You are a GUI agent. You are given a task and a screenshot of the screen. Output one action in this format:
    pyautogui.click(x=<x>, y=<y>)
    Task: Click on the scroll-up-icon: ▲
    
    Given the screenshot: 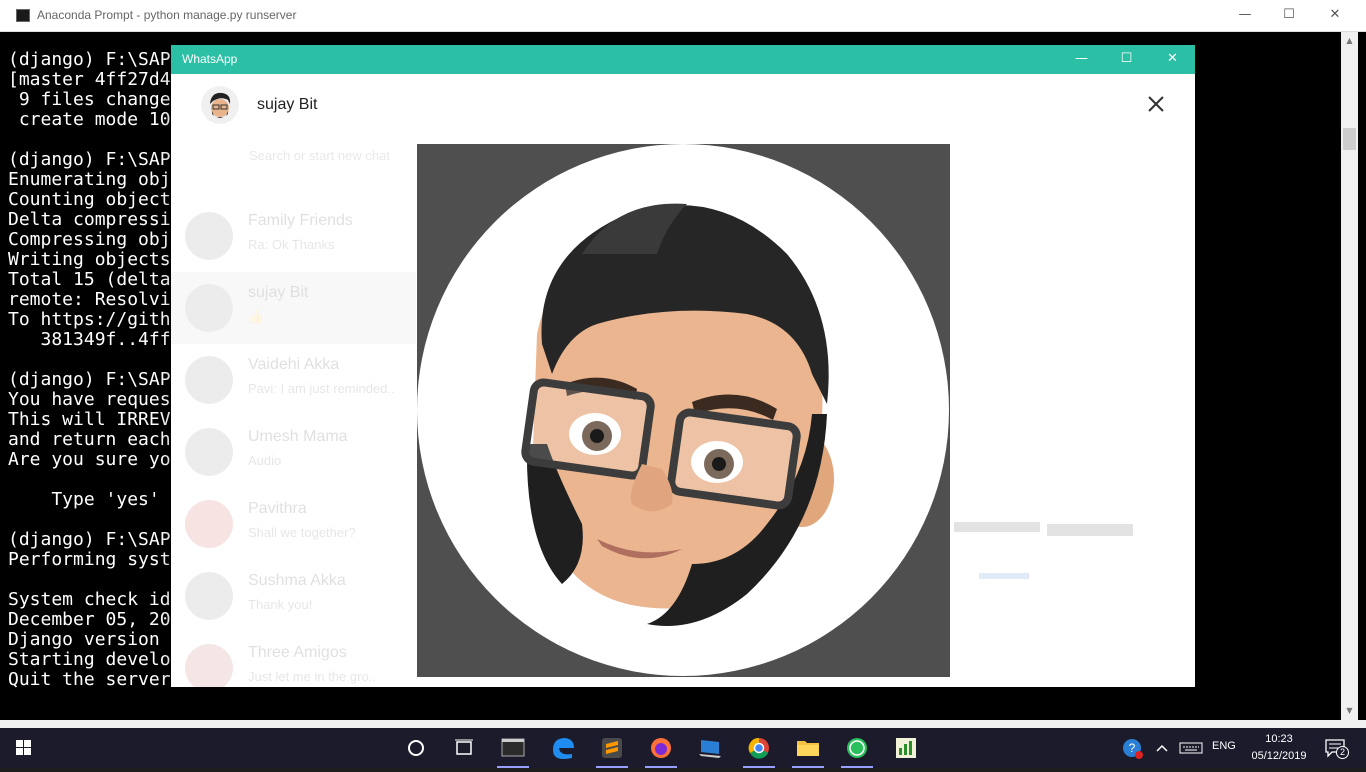 What is the action you would take?
    pyautogui.click(x=1349, y=41)
    